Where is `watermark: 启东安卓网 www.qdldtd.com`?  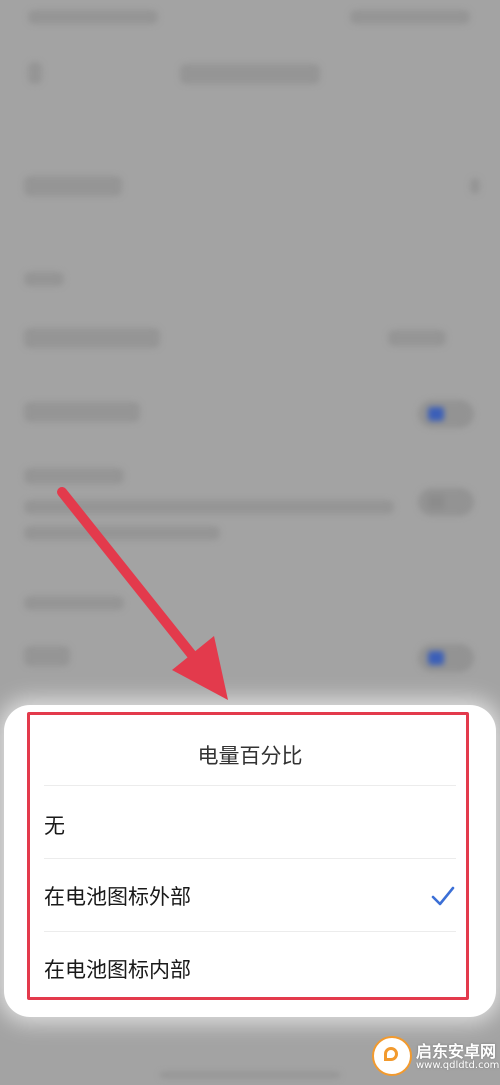 watermark: 启东安卓网 www.qdldtd.com is located at coordinates (436, 1057).